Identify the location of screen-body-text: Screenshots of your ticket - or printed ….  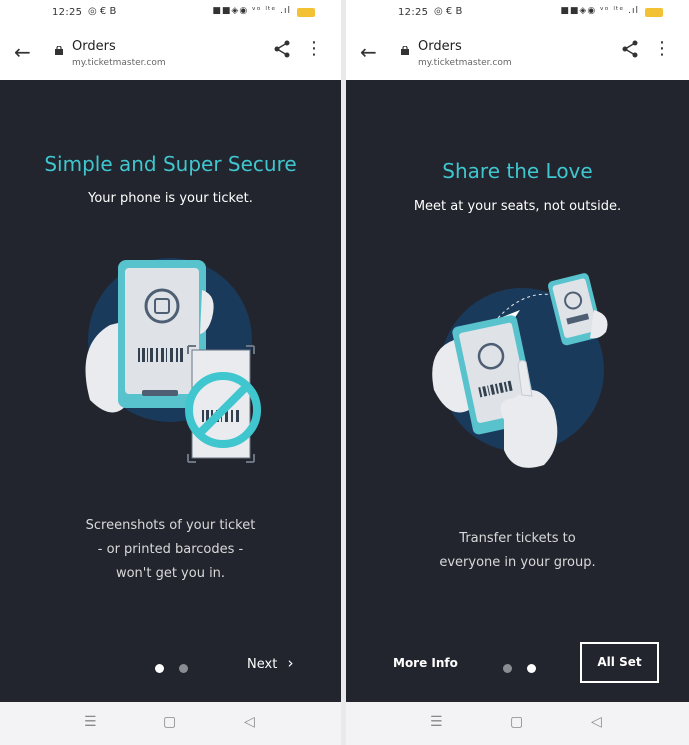
(170, 550).